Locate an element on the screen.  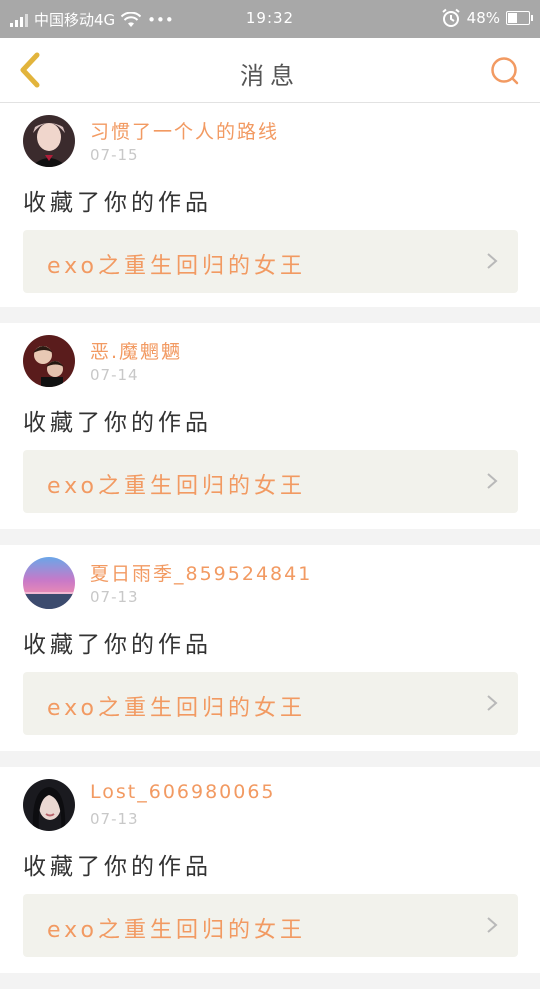
username: 恶.魔魍魉 is located at coordinates (136, 350).